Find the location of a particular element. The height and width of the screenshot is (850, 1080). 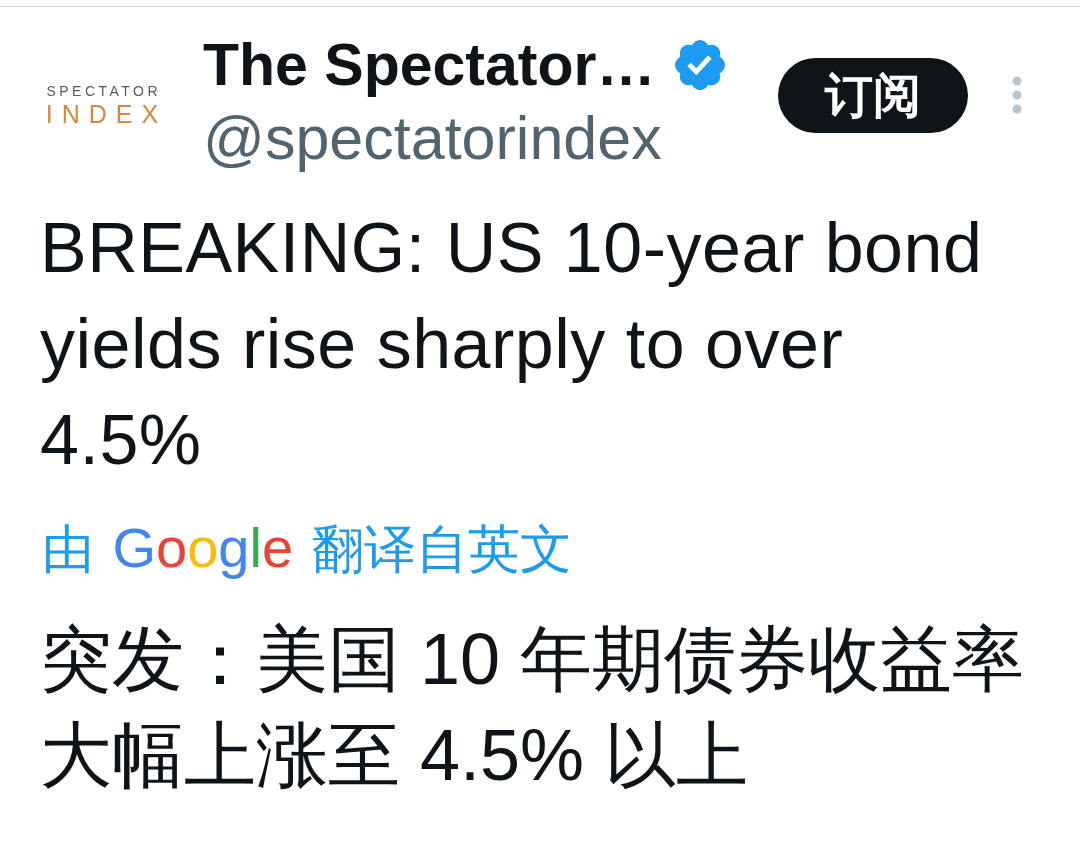

more-icon is located at coordinates (1017, 95).